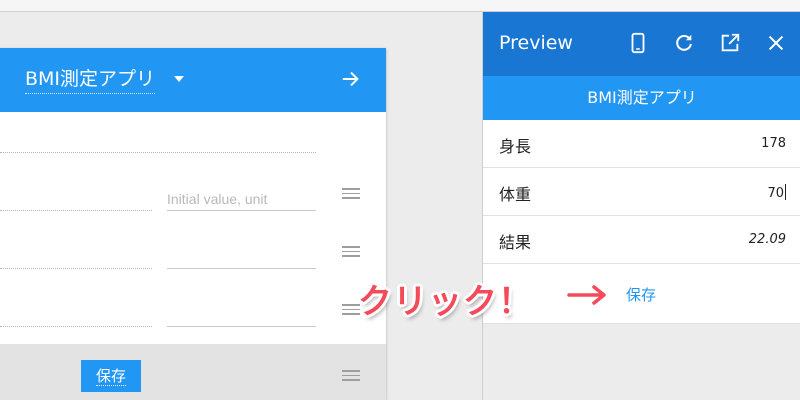  Describe the element at coordinates (217, 199) in the screenshot. I see `initial-value-input: Initial value, unit` at that location.